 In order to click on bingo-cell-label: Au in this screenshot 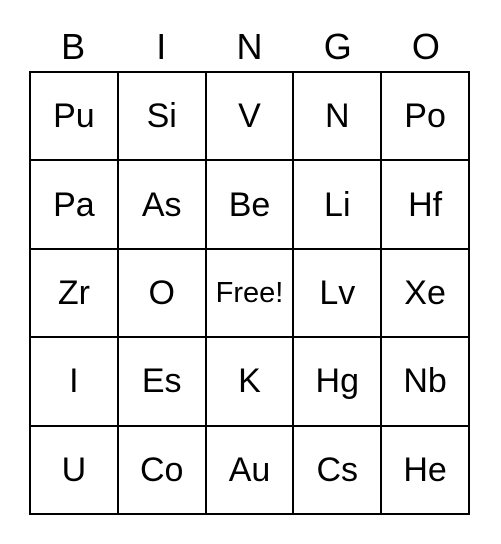, I will do `click(249, 469)`.